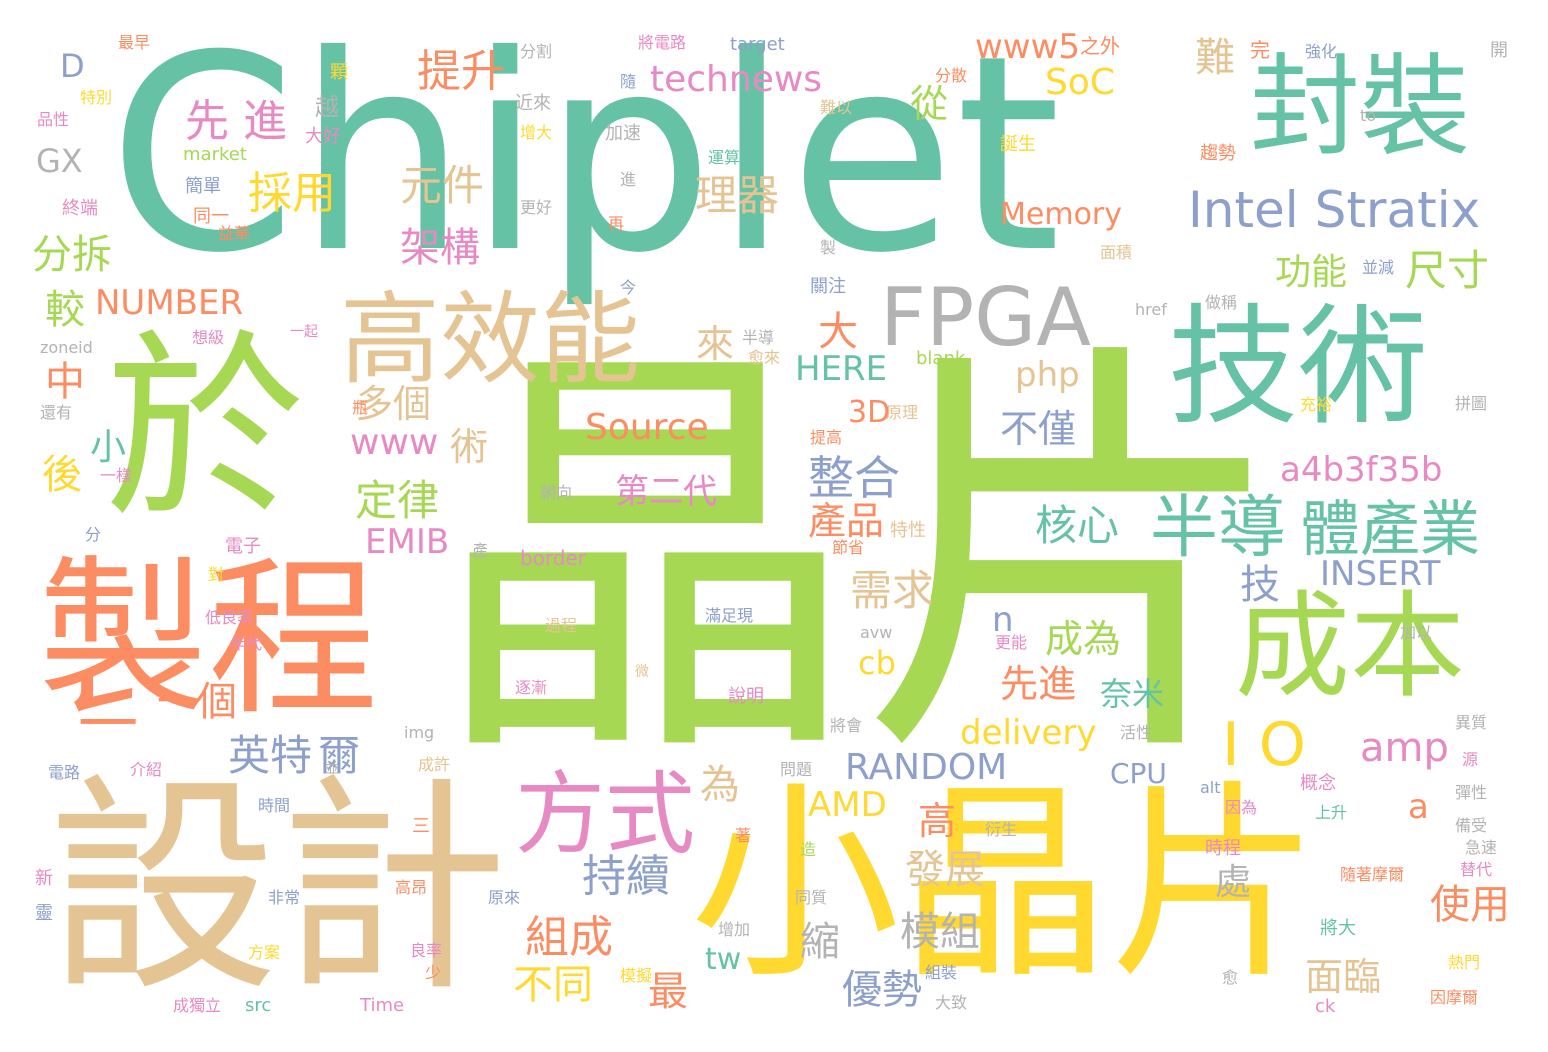 Image resolution: width=1548 pixels, height=1052 pixels. Describe the element at coordinates (556, 492) in the screenshot. I see `cloud-word: 朝向` at that location.